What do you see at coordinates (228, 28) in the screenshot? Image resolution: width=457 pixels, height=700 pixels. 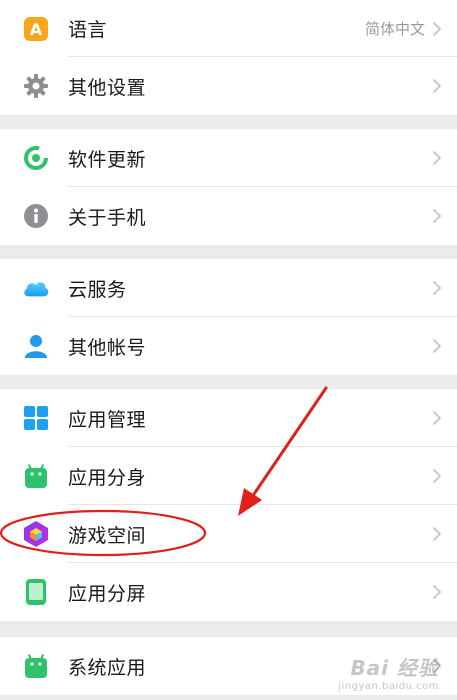 I see `settings-item-language: A 语言 简体中文` at bounding box center [228, 28].